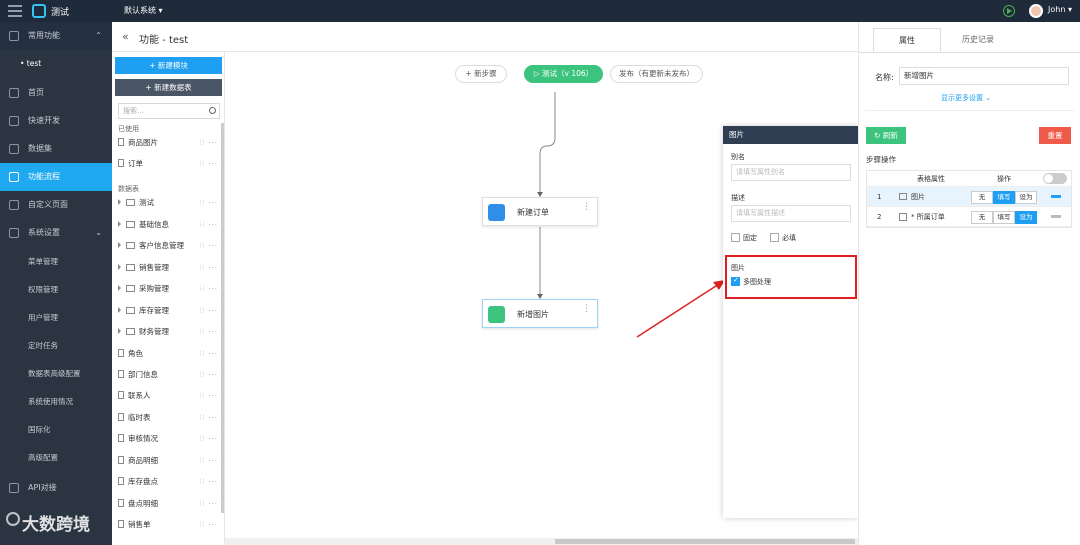 This screenshot has height=545, width=1080. I want to click on show-more-link: 显示更多设置 ⌄, so click(966, 98).